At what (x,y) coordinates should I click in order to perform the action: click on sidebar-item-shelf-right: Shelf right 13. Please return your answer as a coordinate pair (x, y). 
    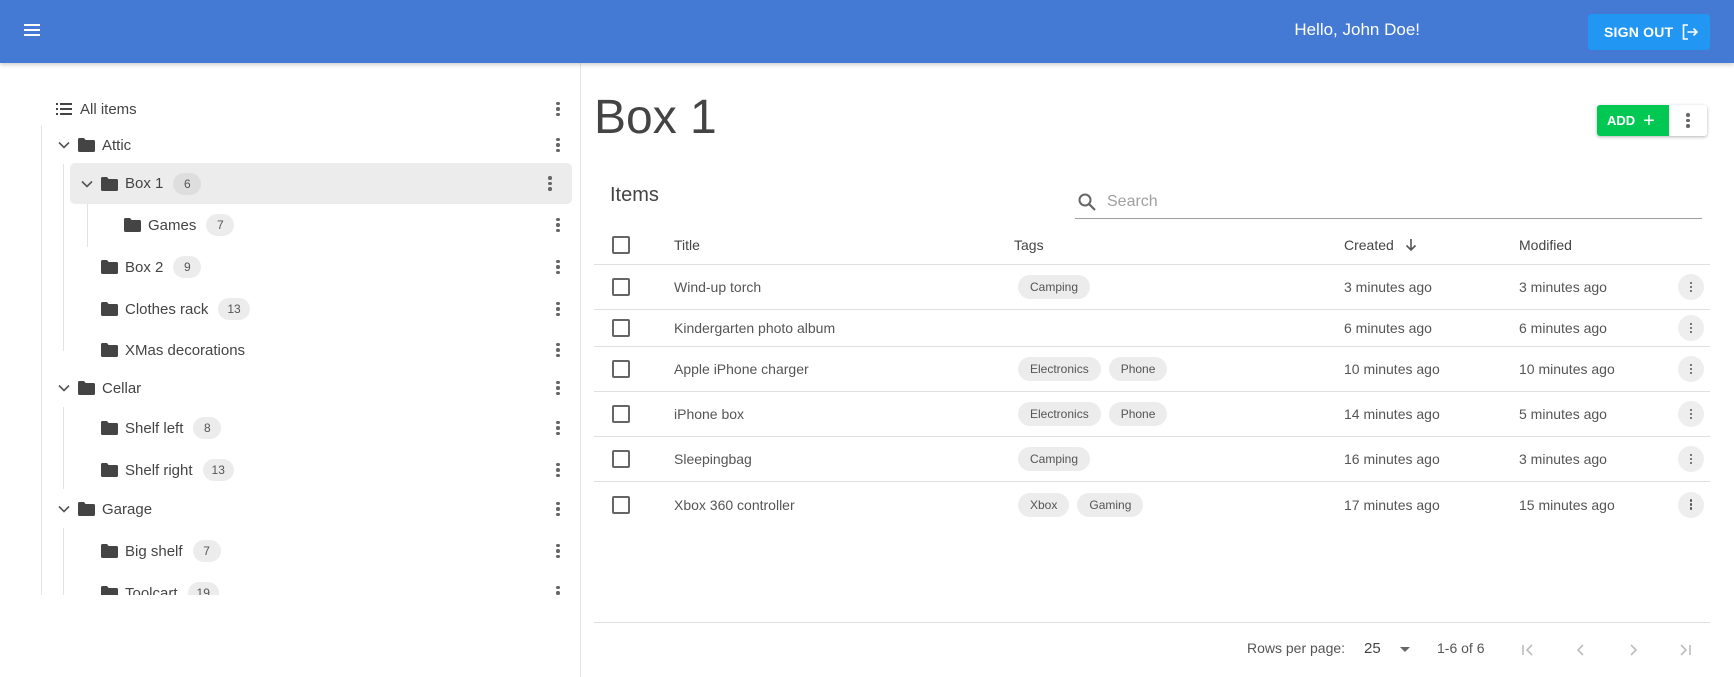
    Looking at the image, I should click on (325, 470).